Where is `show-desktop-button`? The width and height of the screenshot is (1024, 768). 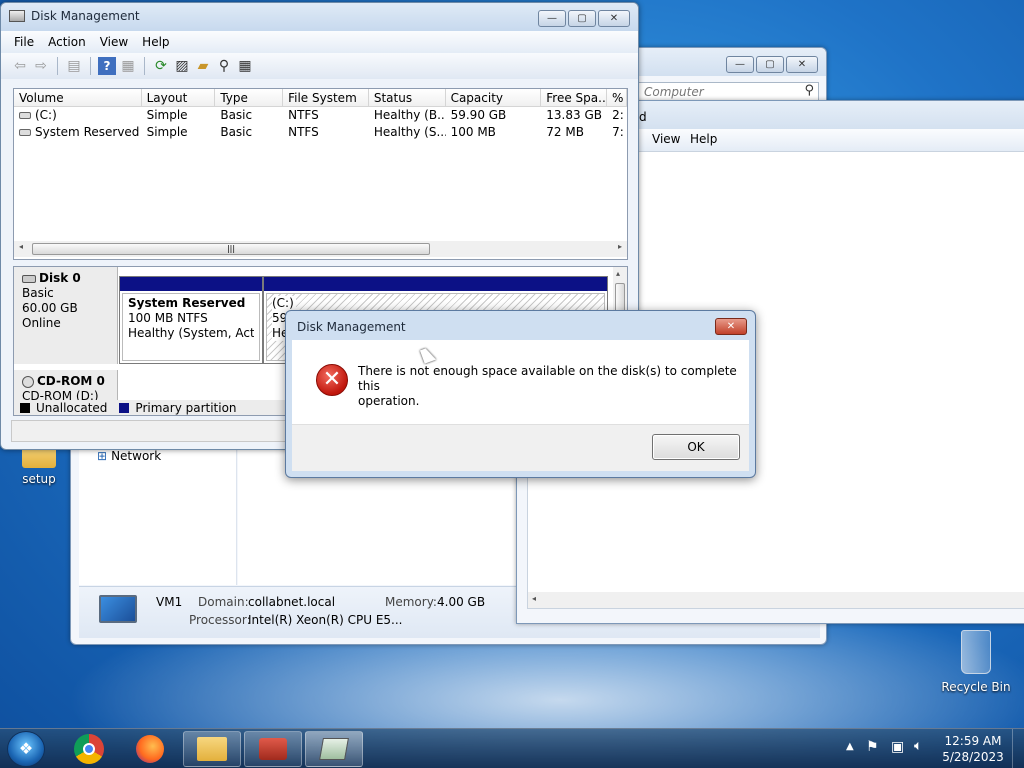
show-desktop-button is located at coordinates (1018, 748).